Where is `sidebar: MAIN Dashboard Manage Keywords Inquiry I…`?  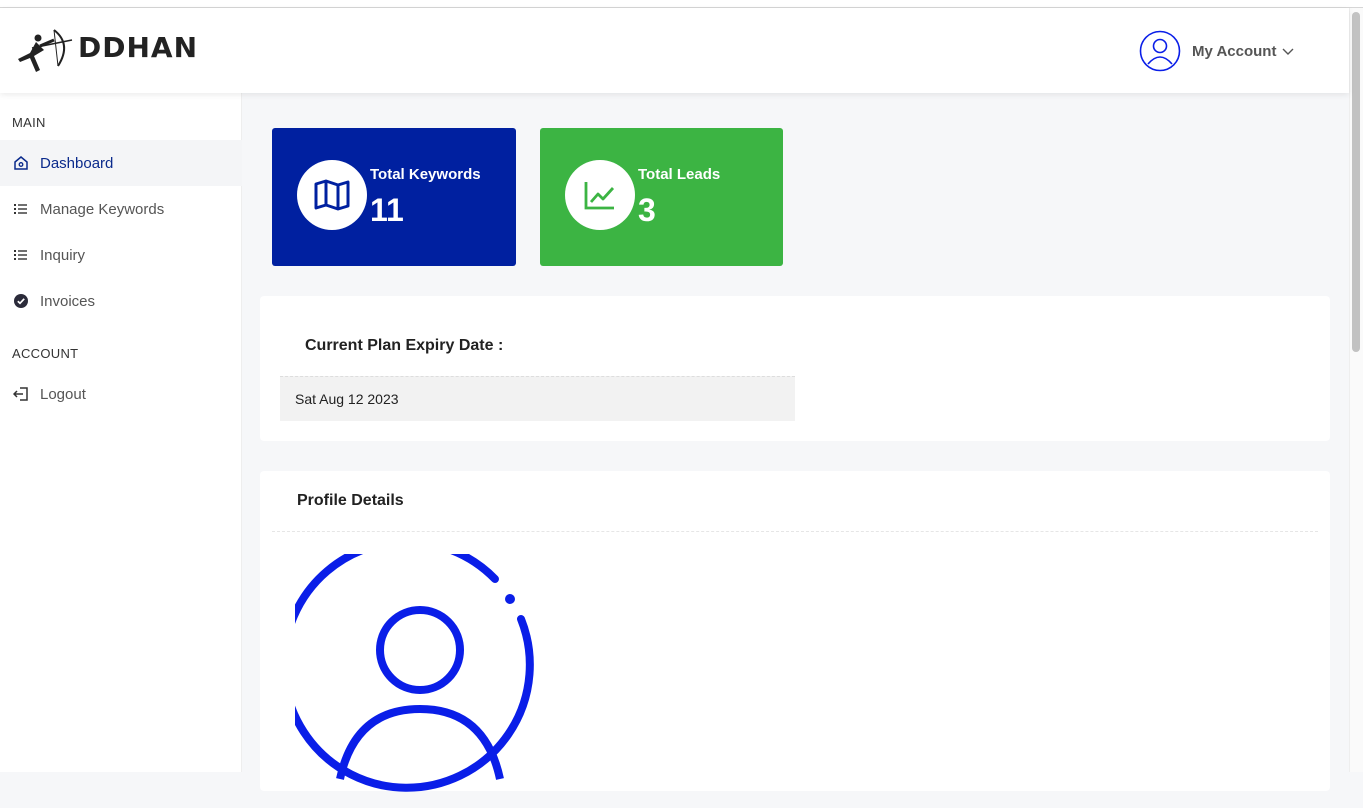
sidebar: MAIN Dashboard Manage Keywords Inquiry I… is located at coordinates (121, 432).